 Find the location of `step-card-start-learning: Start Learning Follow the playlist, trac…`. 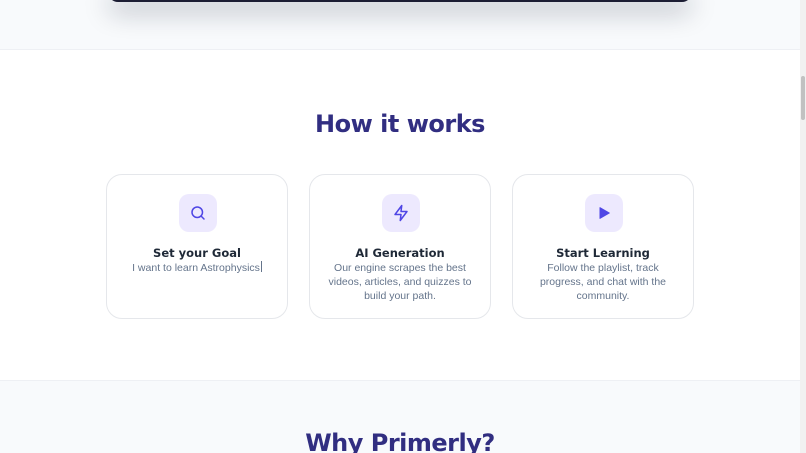

step-card-start-learning: Start Learning Follow the playlist, trac… is located at coordinates (603, 246).